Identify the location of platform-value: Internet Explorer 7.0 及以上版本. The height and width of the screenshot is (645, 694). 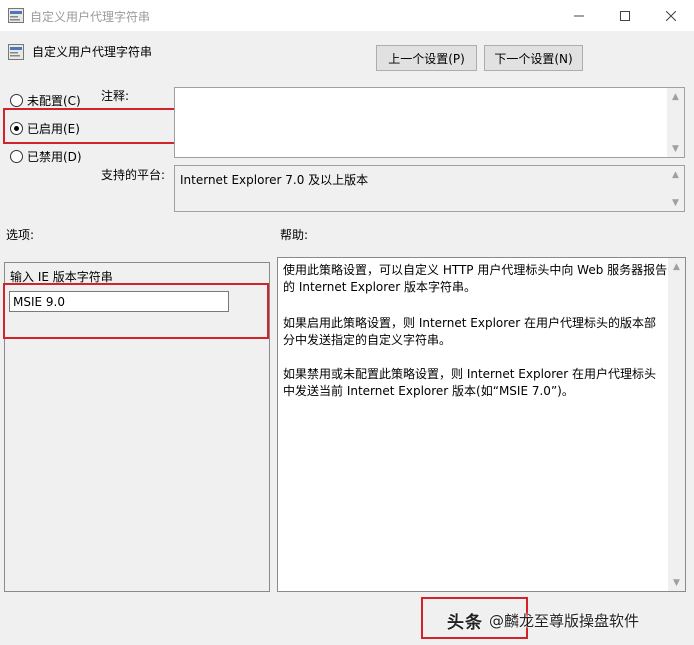
(274, 180).